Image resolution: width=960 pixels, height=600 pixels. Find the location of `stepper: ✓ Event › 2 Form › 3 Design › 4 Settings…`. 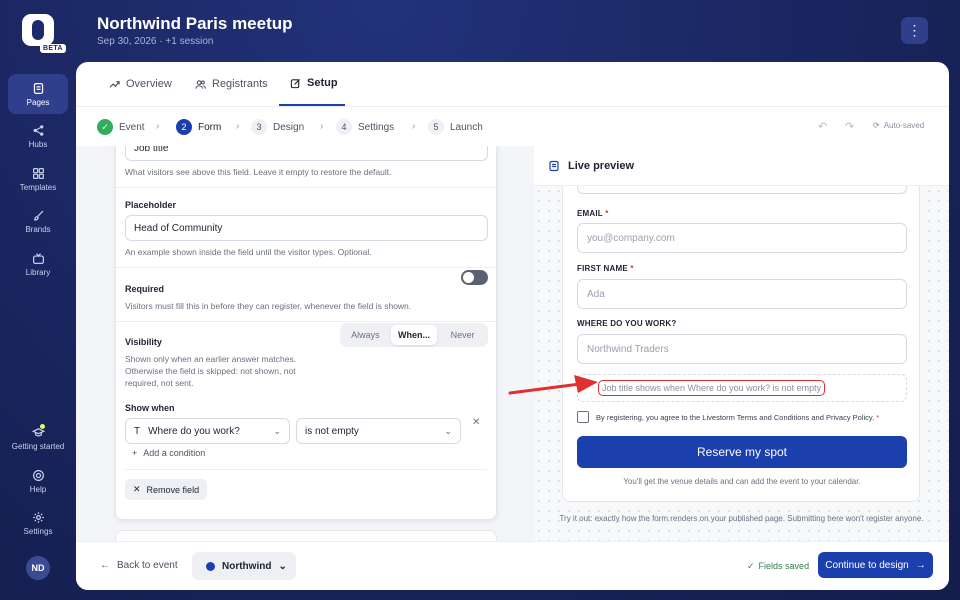

stepper: ✓ Event › 2 Form › 3 Design › 4 Settings… is located at coordinates (512, 126).